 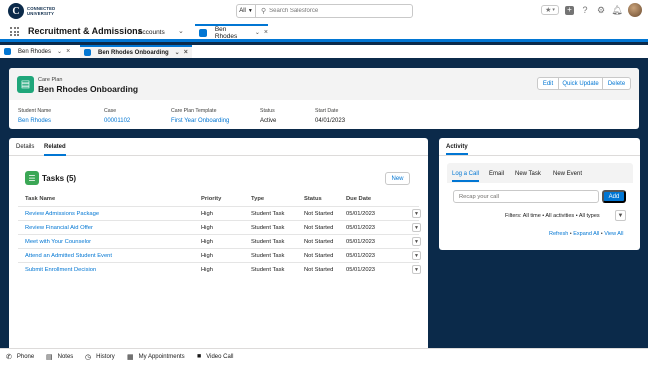 I want to click on task-name-link: Attend an Admitted Student Event, so click(x=68, y=256).